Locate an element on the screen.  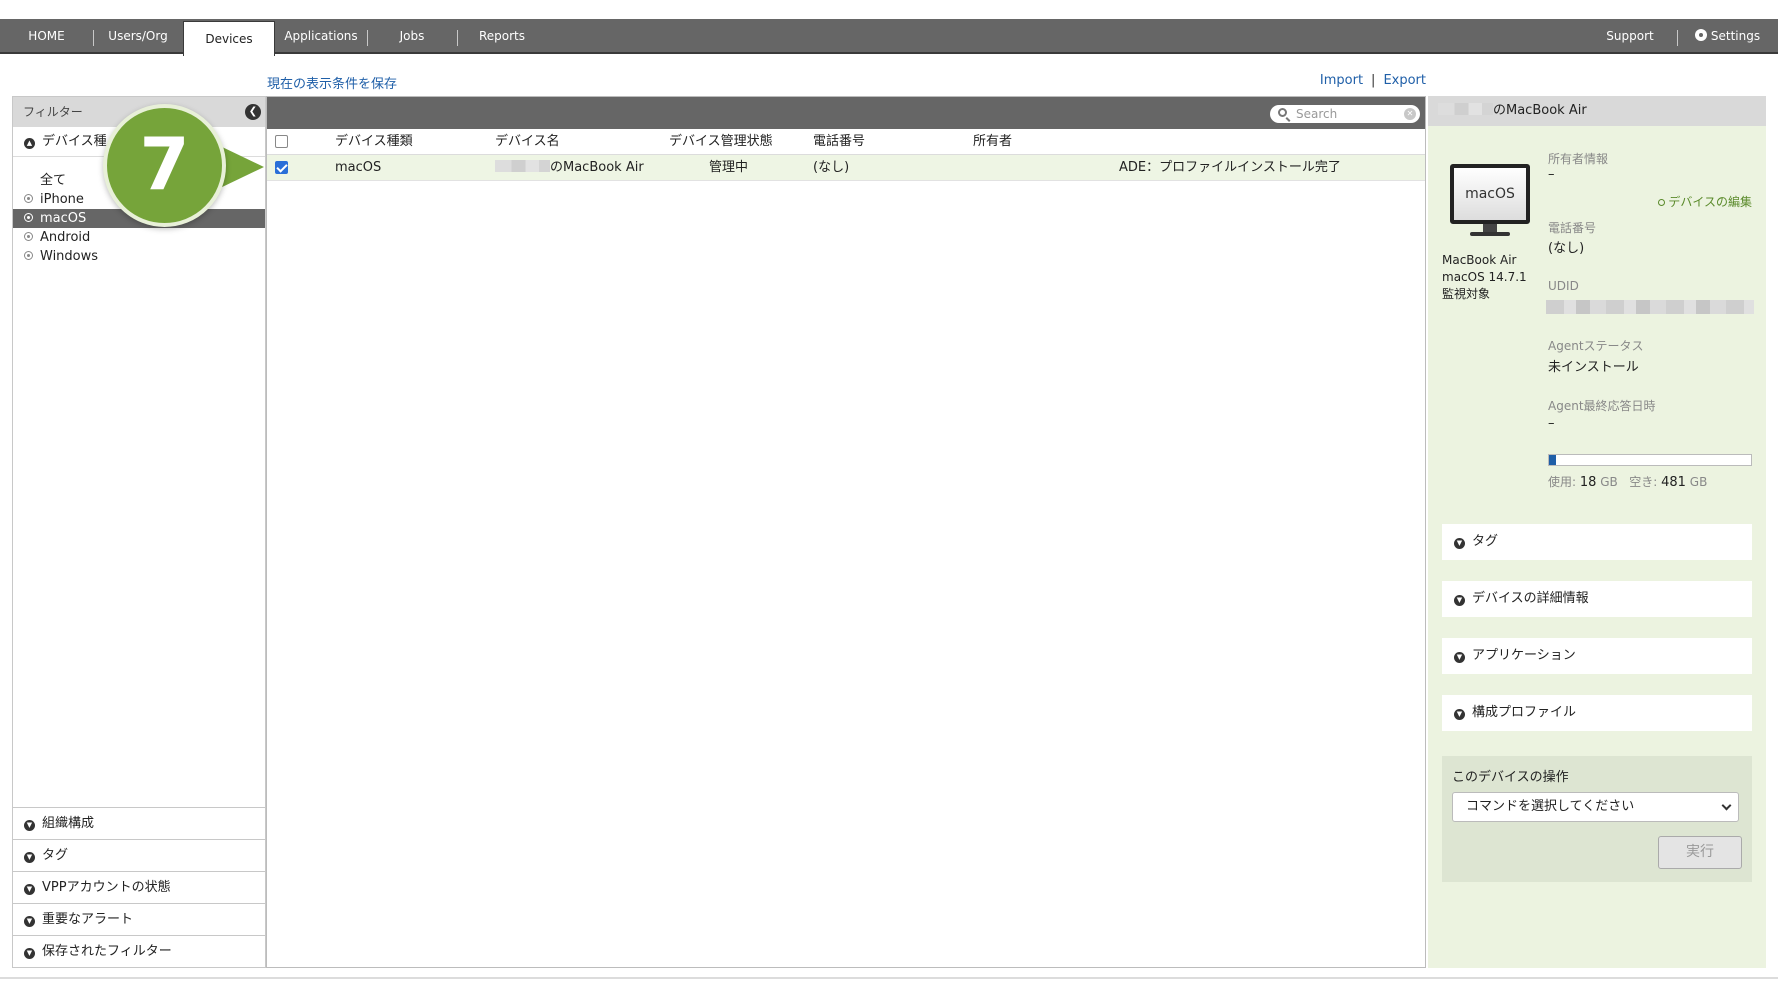
clear-icon: ✕ is located at coordinates (1410, 114).